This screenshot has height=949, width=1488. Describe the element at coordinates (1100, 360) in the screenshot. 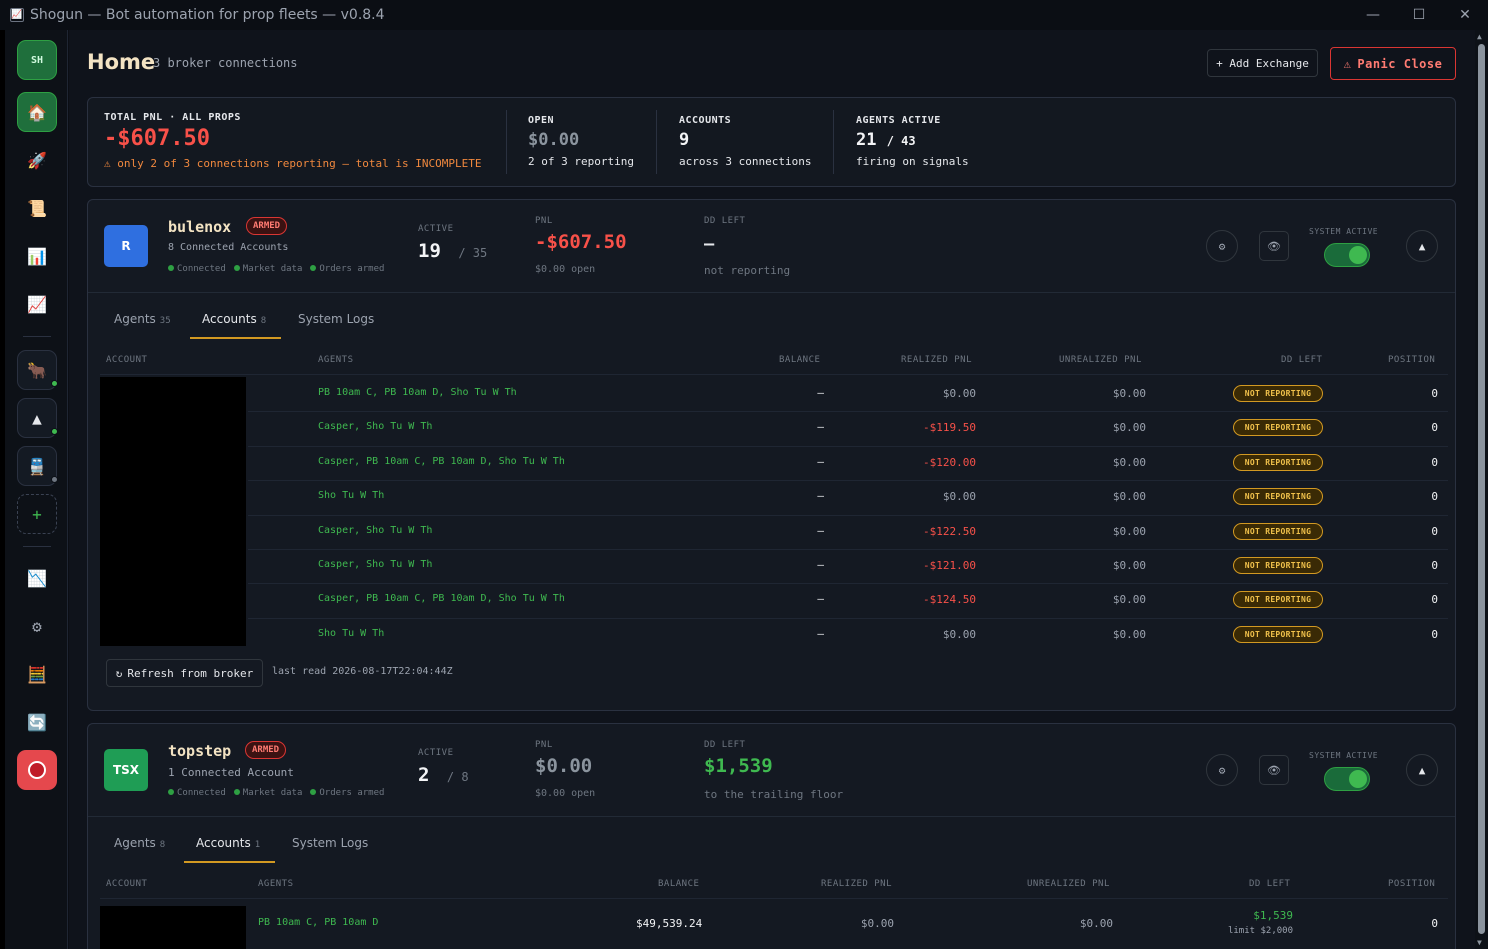

I see `col-unrealized-pnl: UNREALIZED PNL` at that location.